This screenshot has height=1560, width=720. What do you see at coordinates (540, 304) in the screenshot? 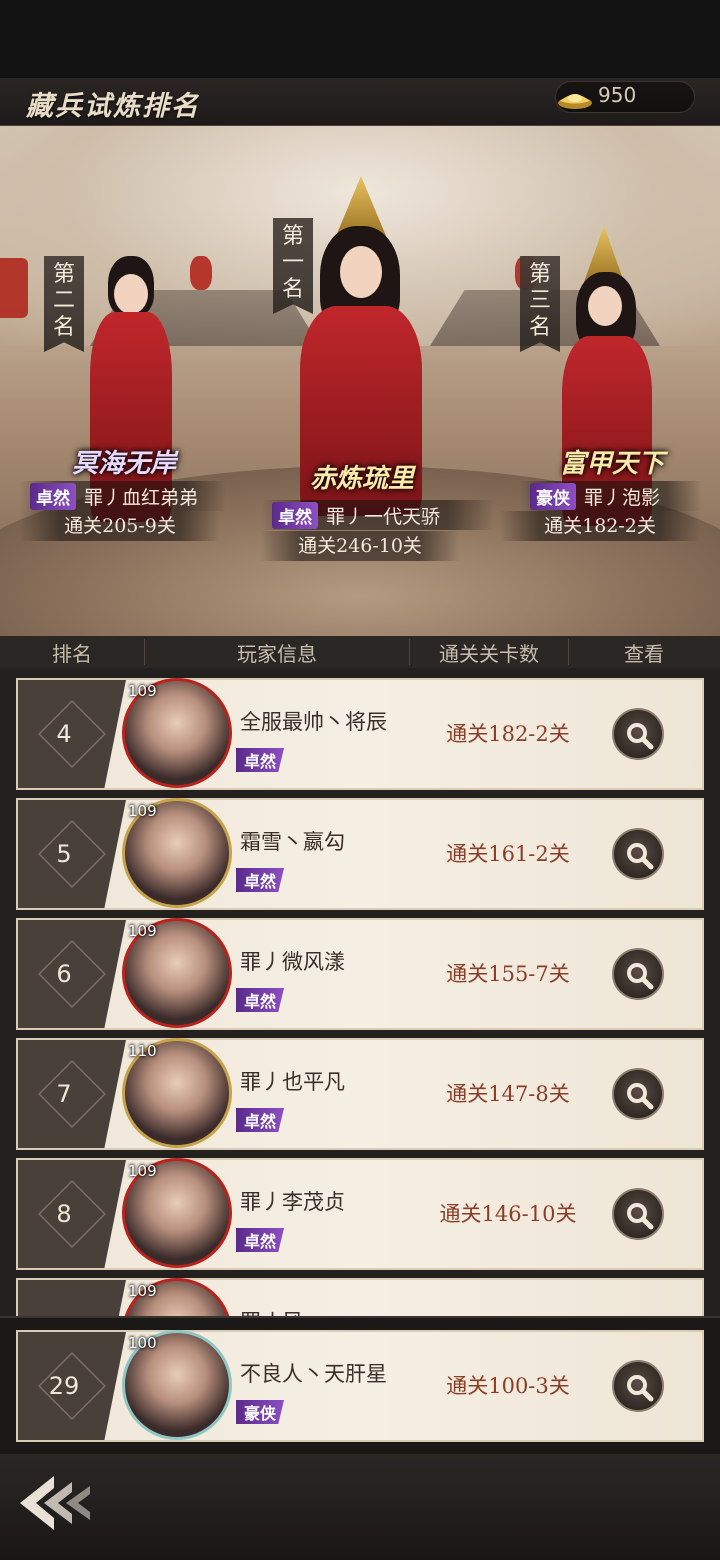
I see `rank-tag-third: 第三名` at bounding box center [540, 304].